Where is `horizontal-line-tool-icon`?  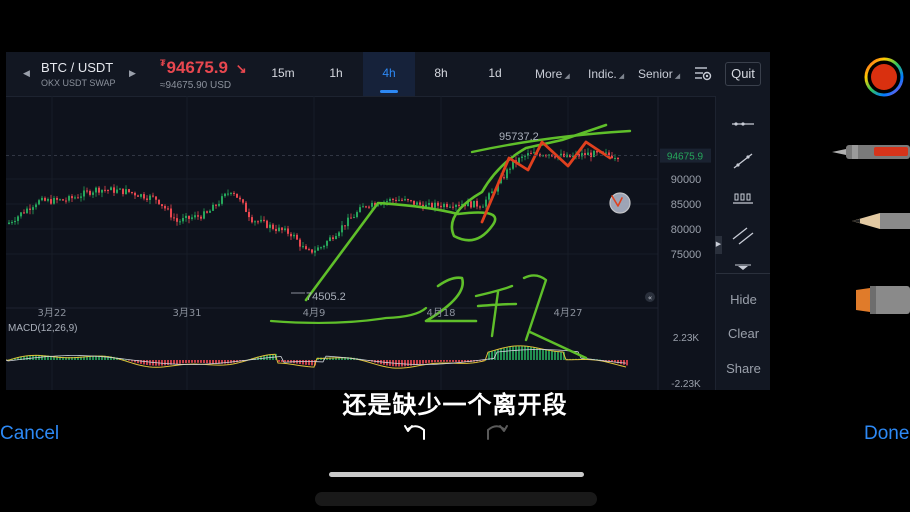 horizontal-line-tool-icon is located at coordinates (743, 124).